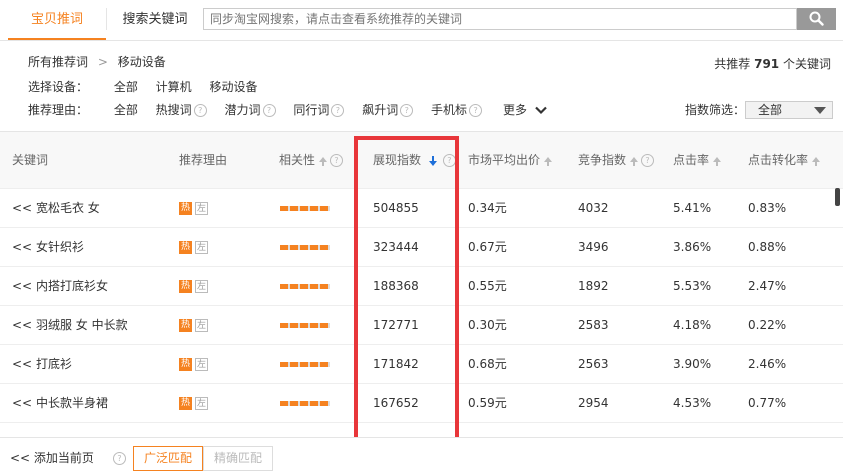  Describe the element at coordinates (692, 286) in the screenshot. I see `ctr-cell: 5.53%` at that location.